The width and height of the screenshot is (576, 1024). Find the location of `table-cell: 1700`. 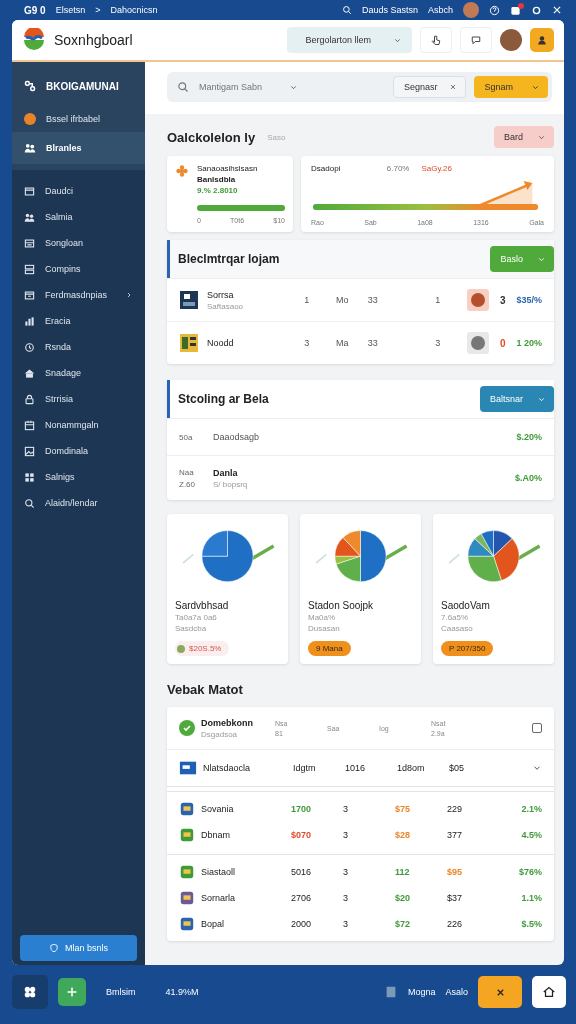

table-cell: 1700 is located at coordinates (301, 809).